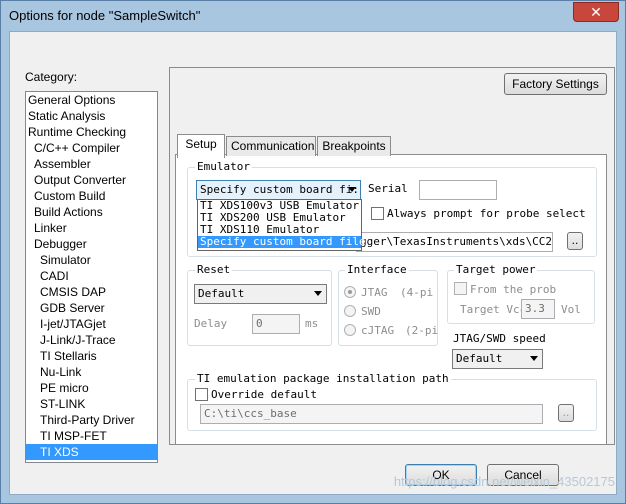  Describe the element at coordinates (371, 311) in the screenshot. I see `interface-swd-label: SWD` at that location.